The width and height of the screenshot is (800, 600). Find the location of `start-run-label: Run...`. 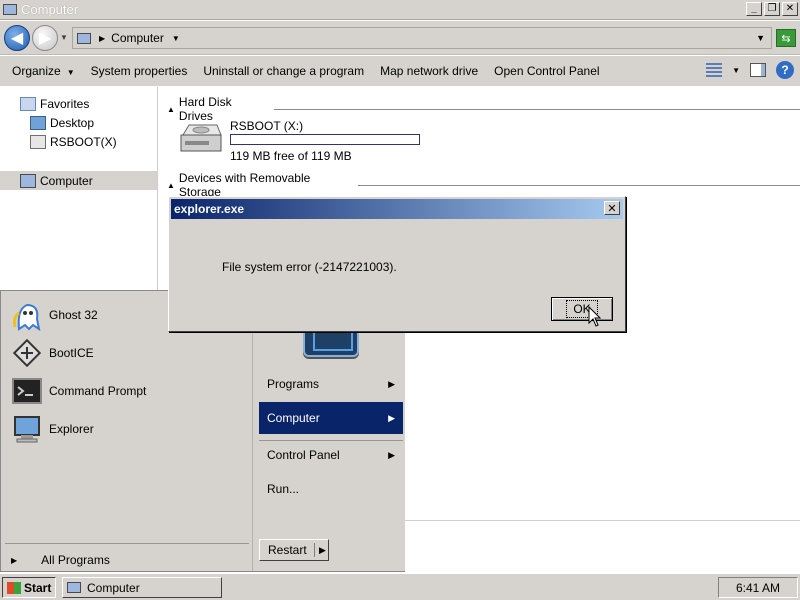

start-run-label: Run... is located at coordinates (283, 489).